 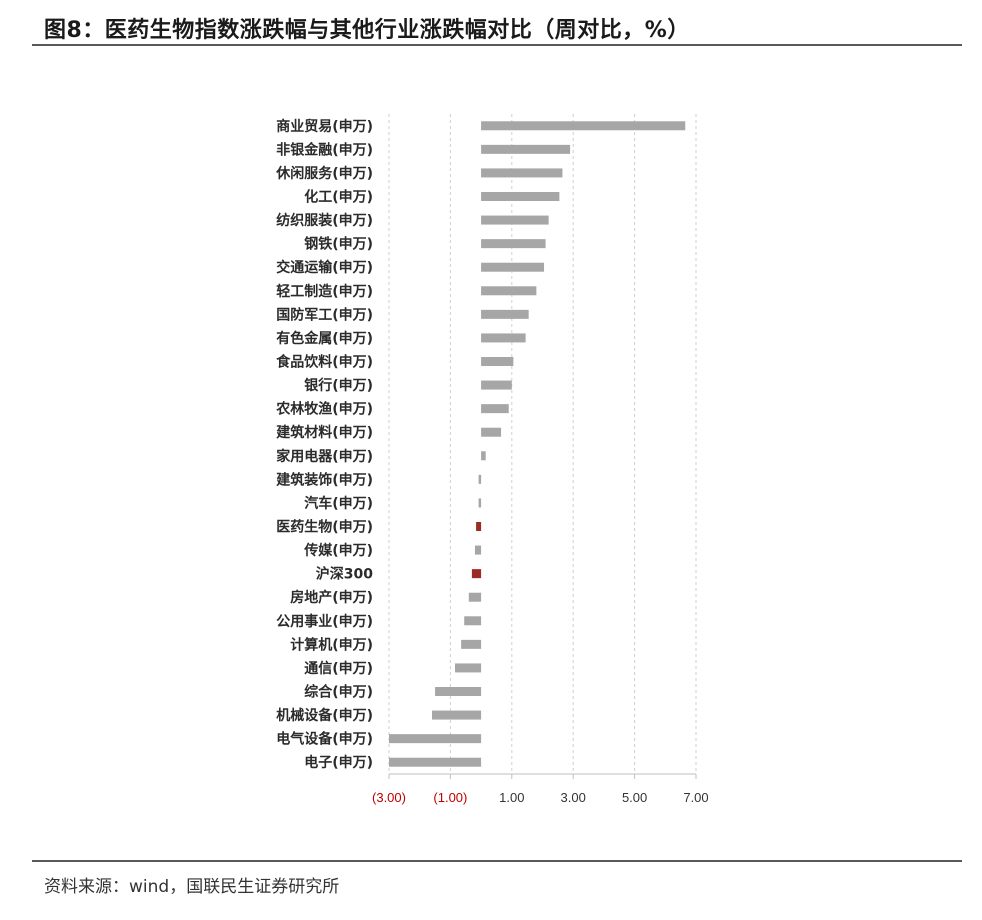 What do you see at coordinates (344, 574) in the screenshot?
I see `category-label-19: 沪深300` at bounding box center [344, 574].